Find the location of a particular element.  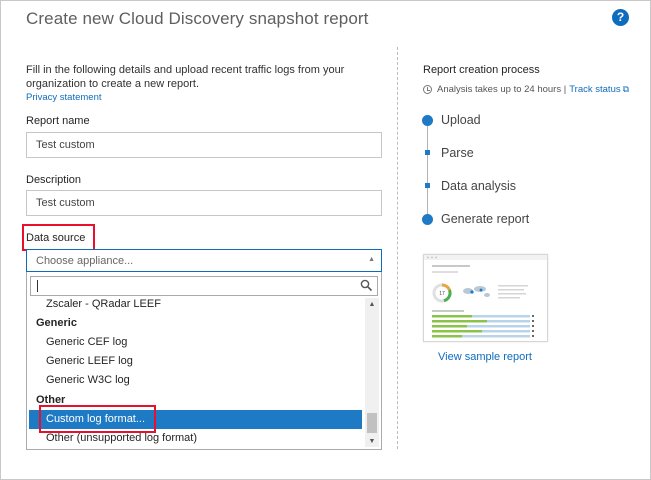

scrollbar-thumb is located at coordinates (372, 423).